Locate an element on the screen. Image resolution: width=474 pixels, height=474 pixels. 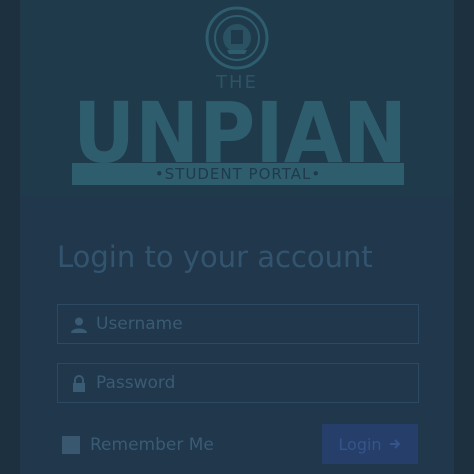
remember-me: Remember Me is located at coordinates (138, 445).